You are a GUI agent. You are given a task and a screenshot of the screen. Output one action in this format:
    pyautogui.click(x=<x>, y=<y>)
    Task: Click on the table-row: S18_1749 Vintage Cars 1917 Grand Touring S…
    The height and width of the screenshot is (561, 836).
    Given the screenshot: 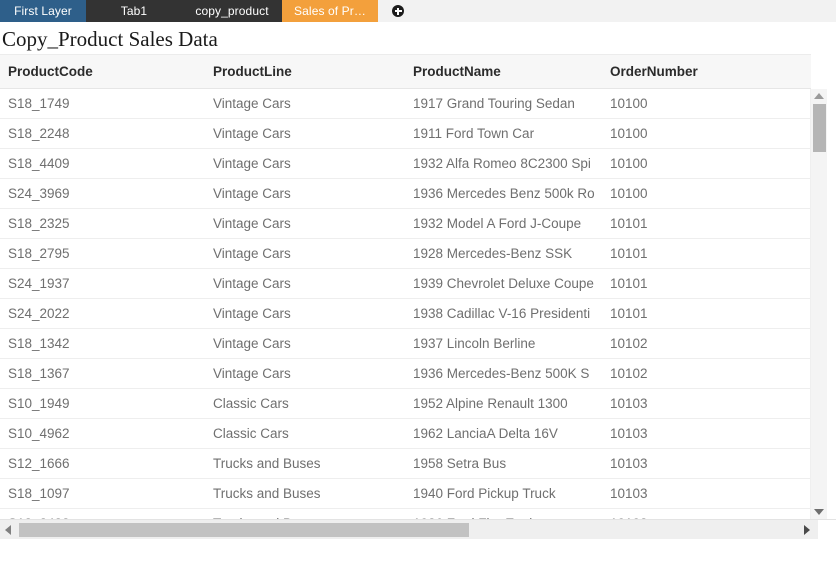 What is the action you would take?
    pyautogui.click(x=405, y=103)
    